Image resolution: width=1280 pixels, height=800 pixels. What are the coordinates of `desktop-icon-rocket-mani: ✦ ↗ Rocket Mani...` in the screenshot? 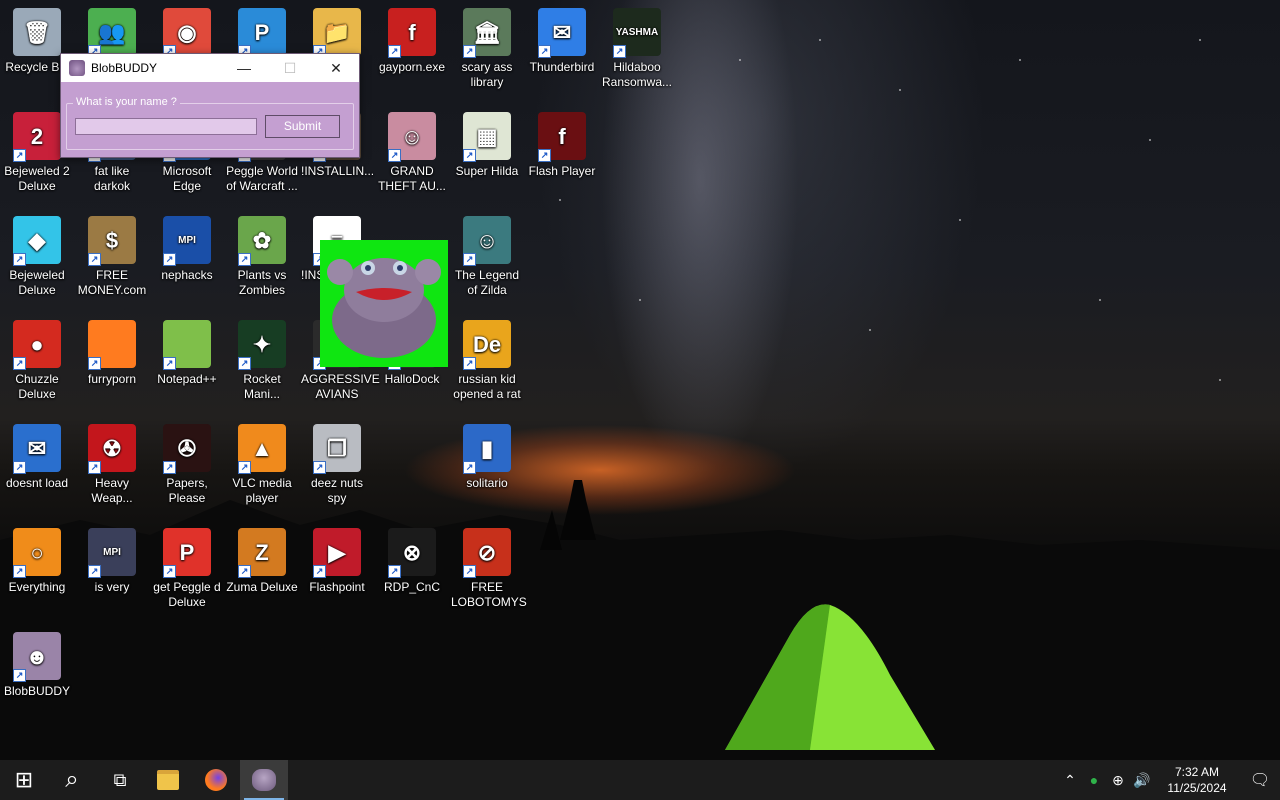 It's located at (262, 357).